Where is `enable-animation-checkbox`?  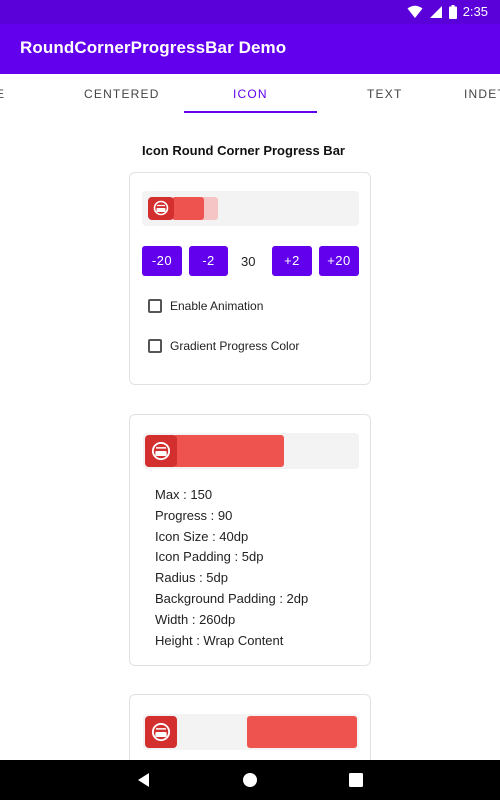 enable-animation-checkbox is located at coordinates (155, 306).